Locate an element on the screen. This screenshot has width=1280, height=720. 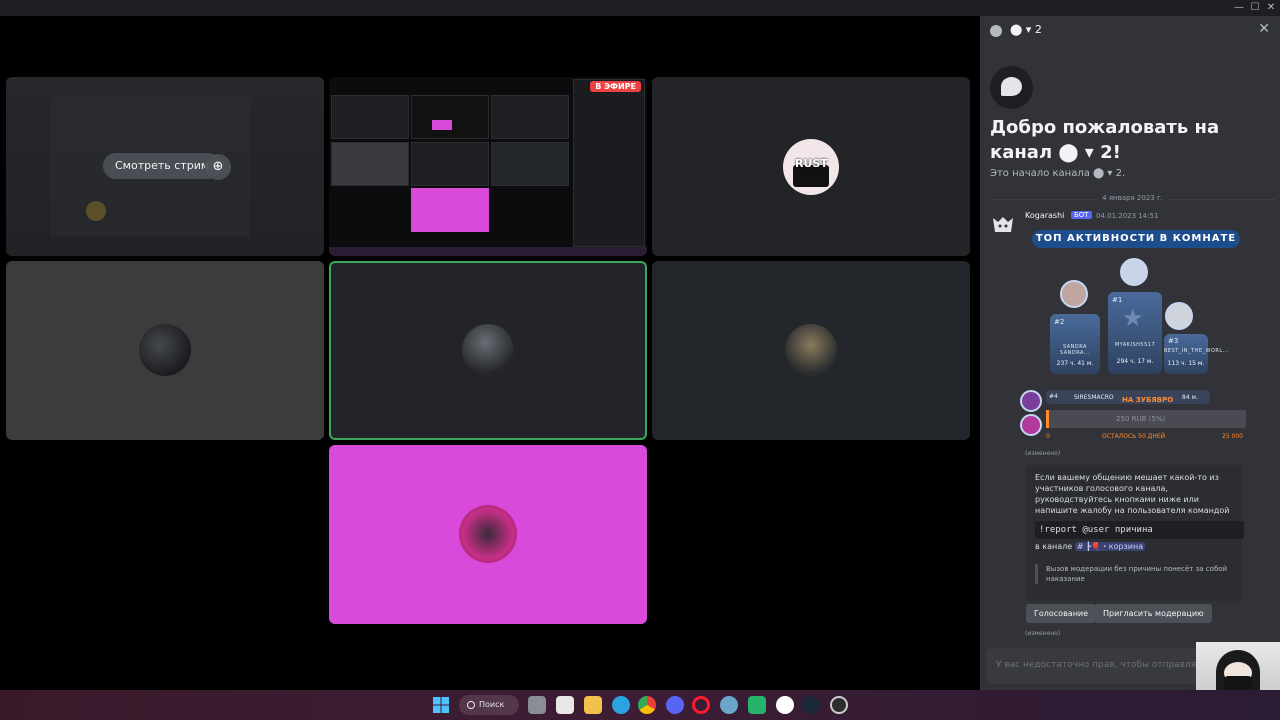
goal-progress-fill is located at coordinates (1047, 419).